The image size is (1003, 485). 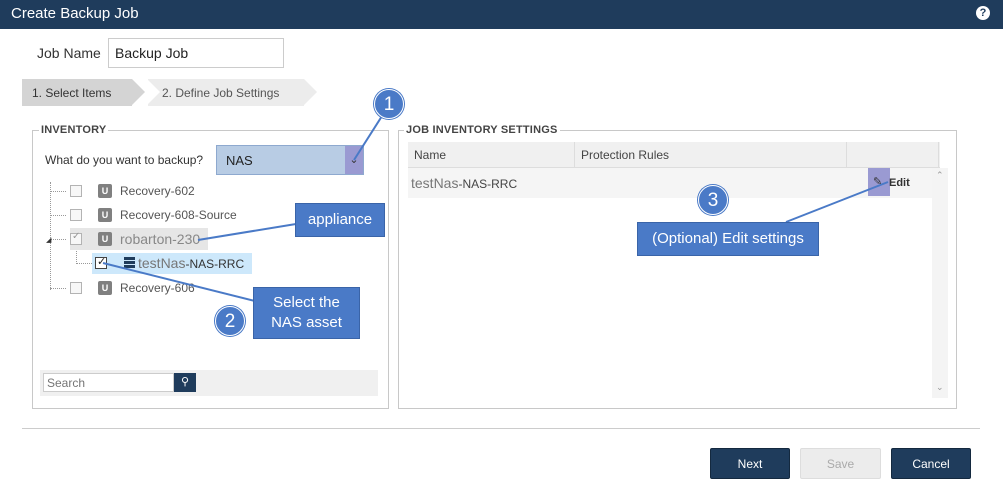 What do you see at coordinates (940, 387) in the screenshot?
I see `scroll-down-icon: ⌄` at bounding box center [940, 387].